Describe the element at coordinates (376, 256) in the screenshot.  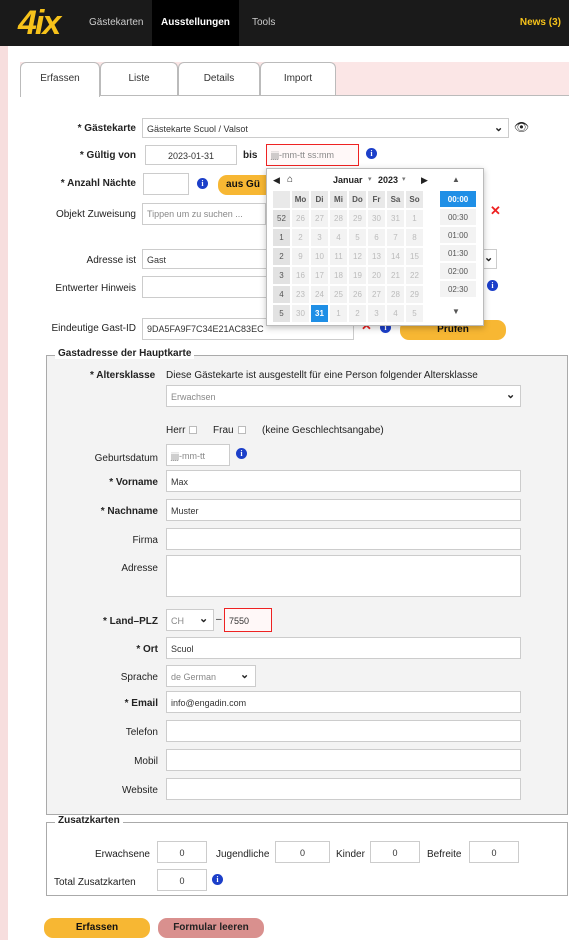
I see `calendar-day: 13` at that location.